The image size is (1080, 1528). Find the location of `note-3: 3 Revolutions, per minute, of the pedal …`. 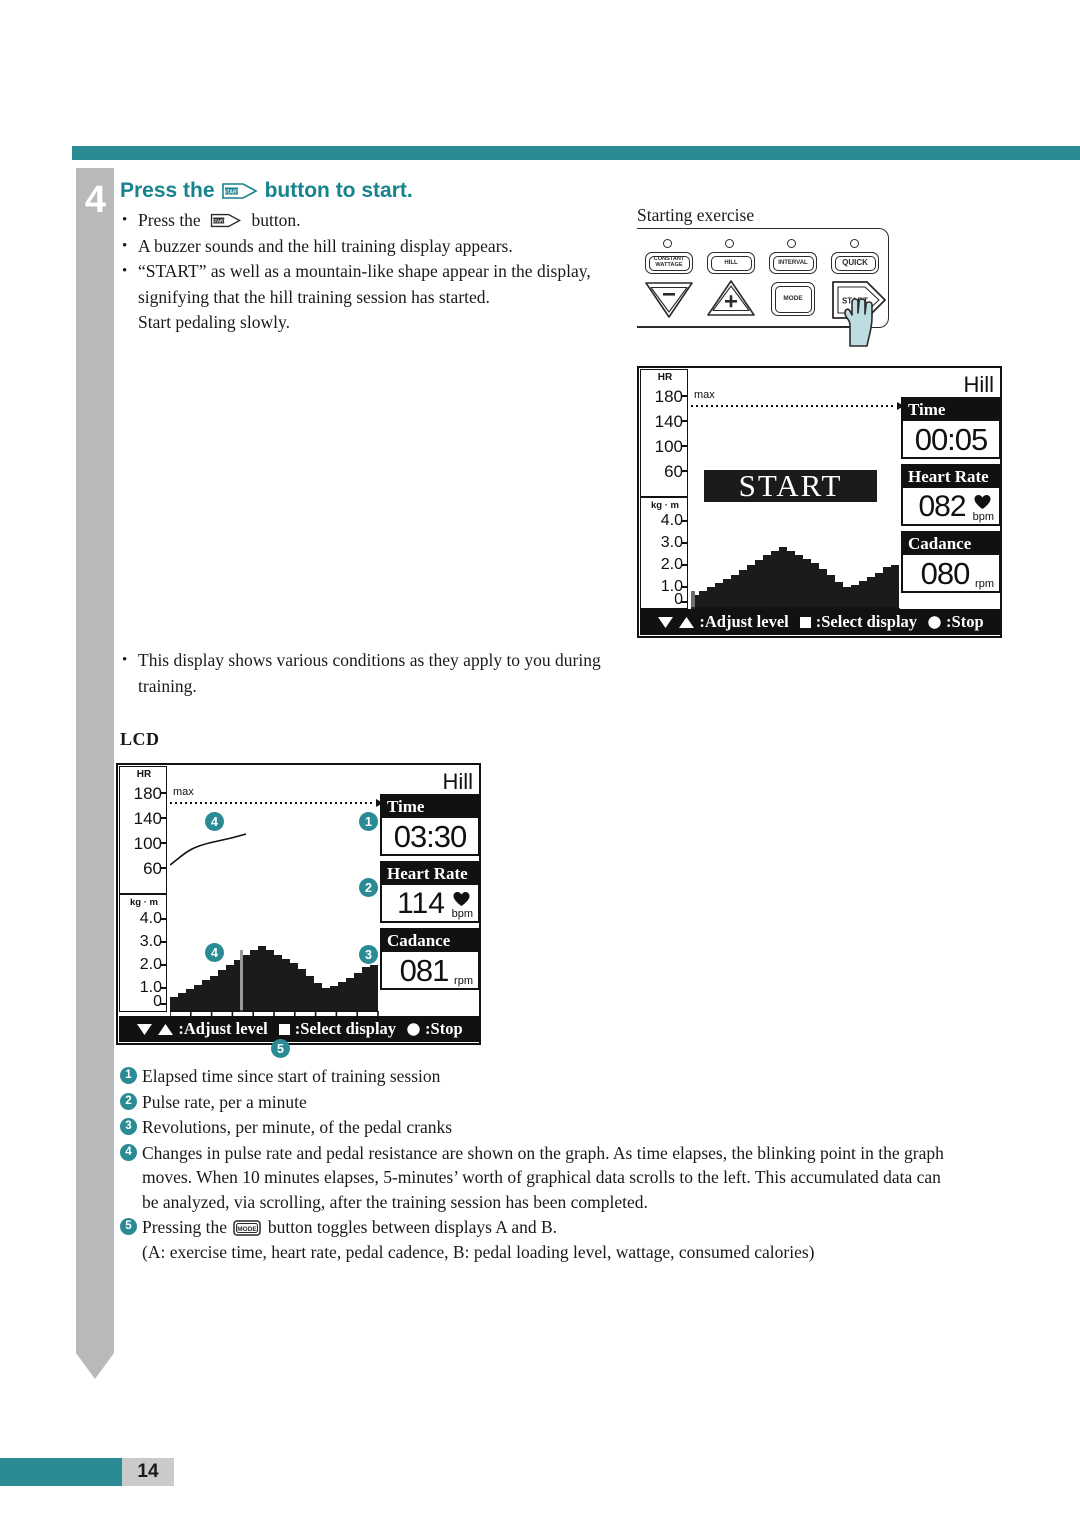

note-3: 3 Revolutions, per minute, of the pedal … is located at coordinates (540, 1127).